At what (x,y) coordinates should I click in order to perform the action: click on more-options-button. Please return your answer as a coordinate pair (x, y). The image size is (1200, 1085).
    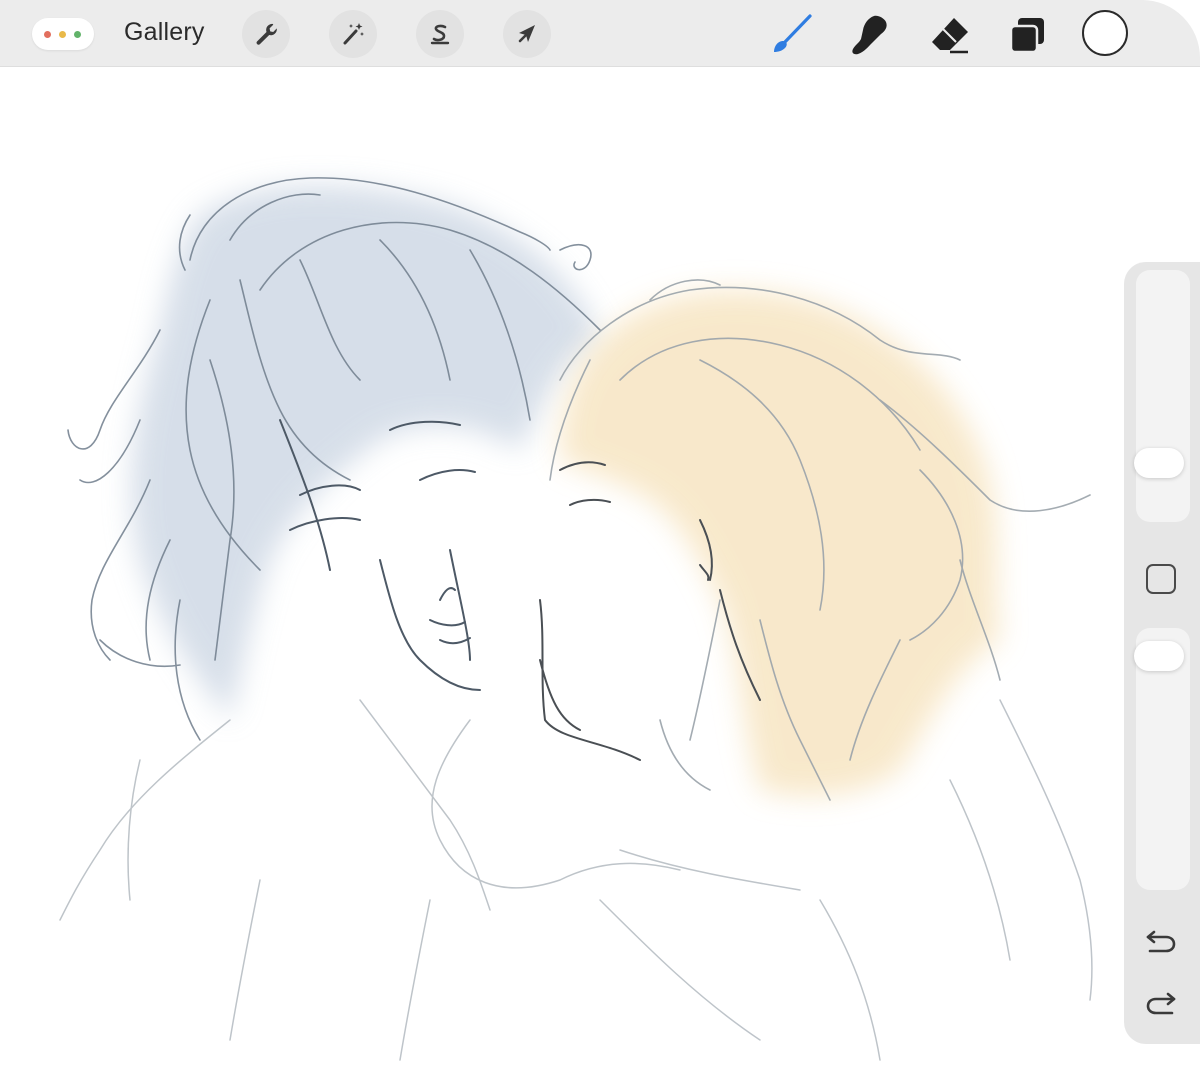
    Looking at the image, I should click on (63, 34).